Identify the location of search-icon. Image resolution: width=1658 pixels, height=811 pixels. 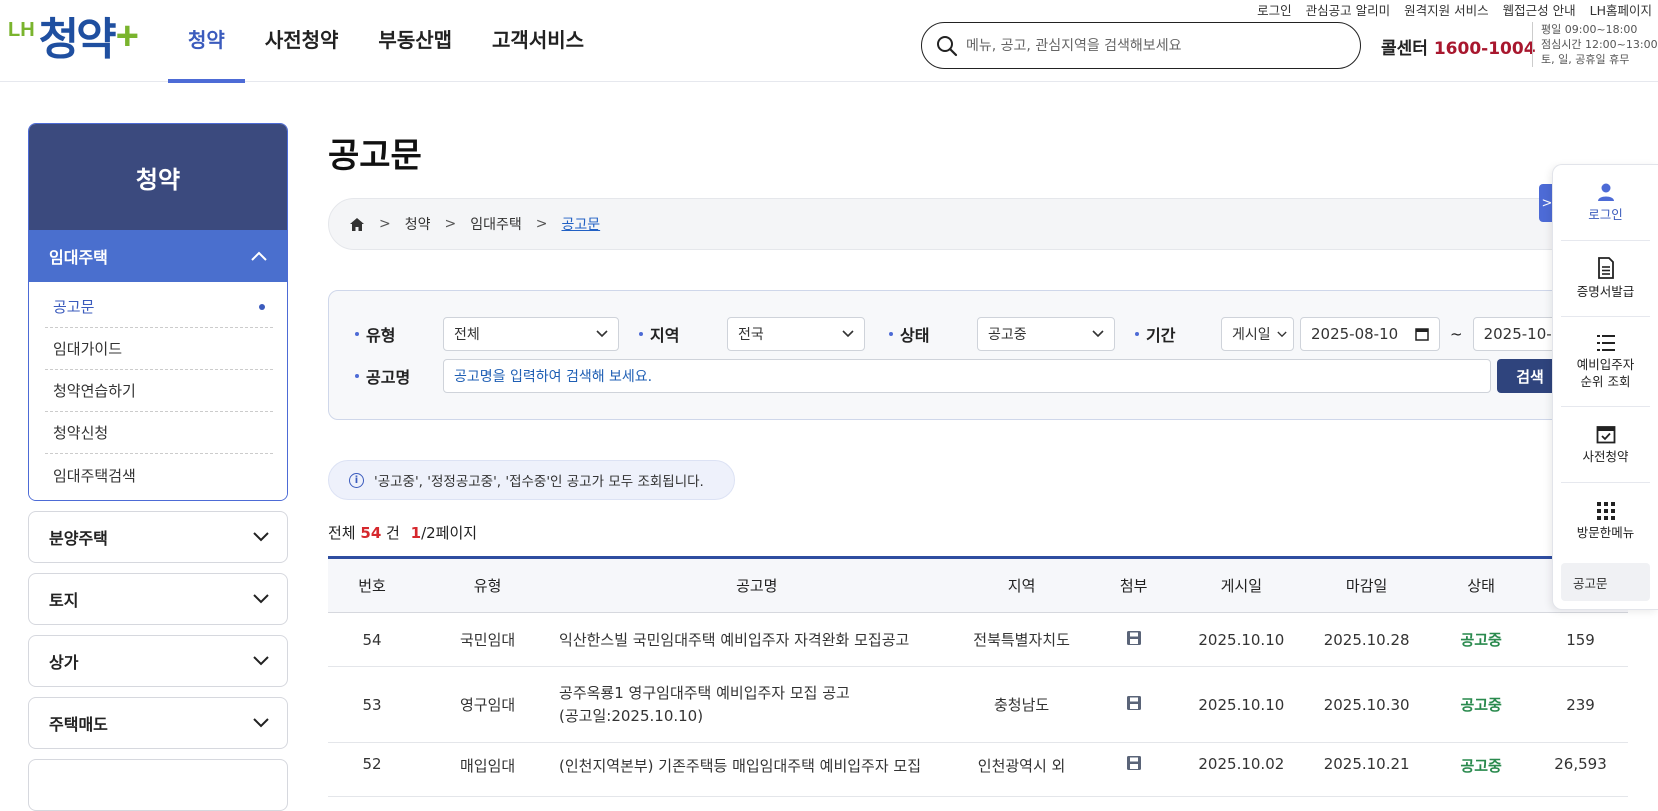
(947, 46).